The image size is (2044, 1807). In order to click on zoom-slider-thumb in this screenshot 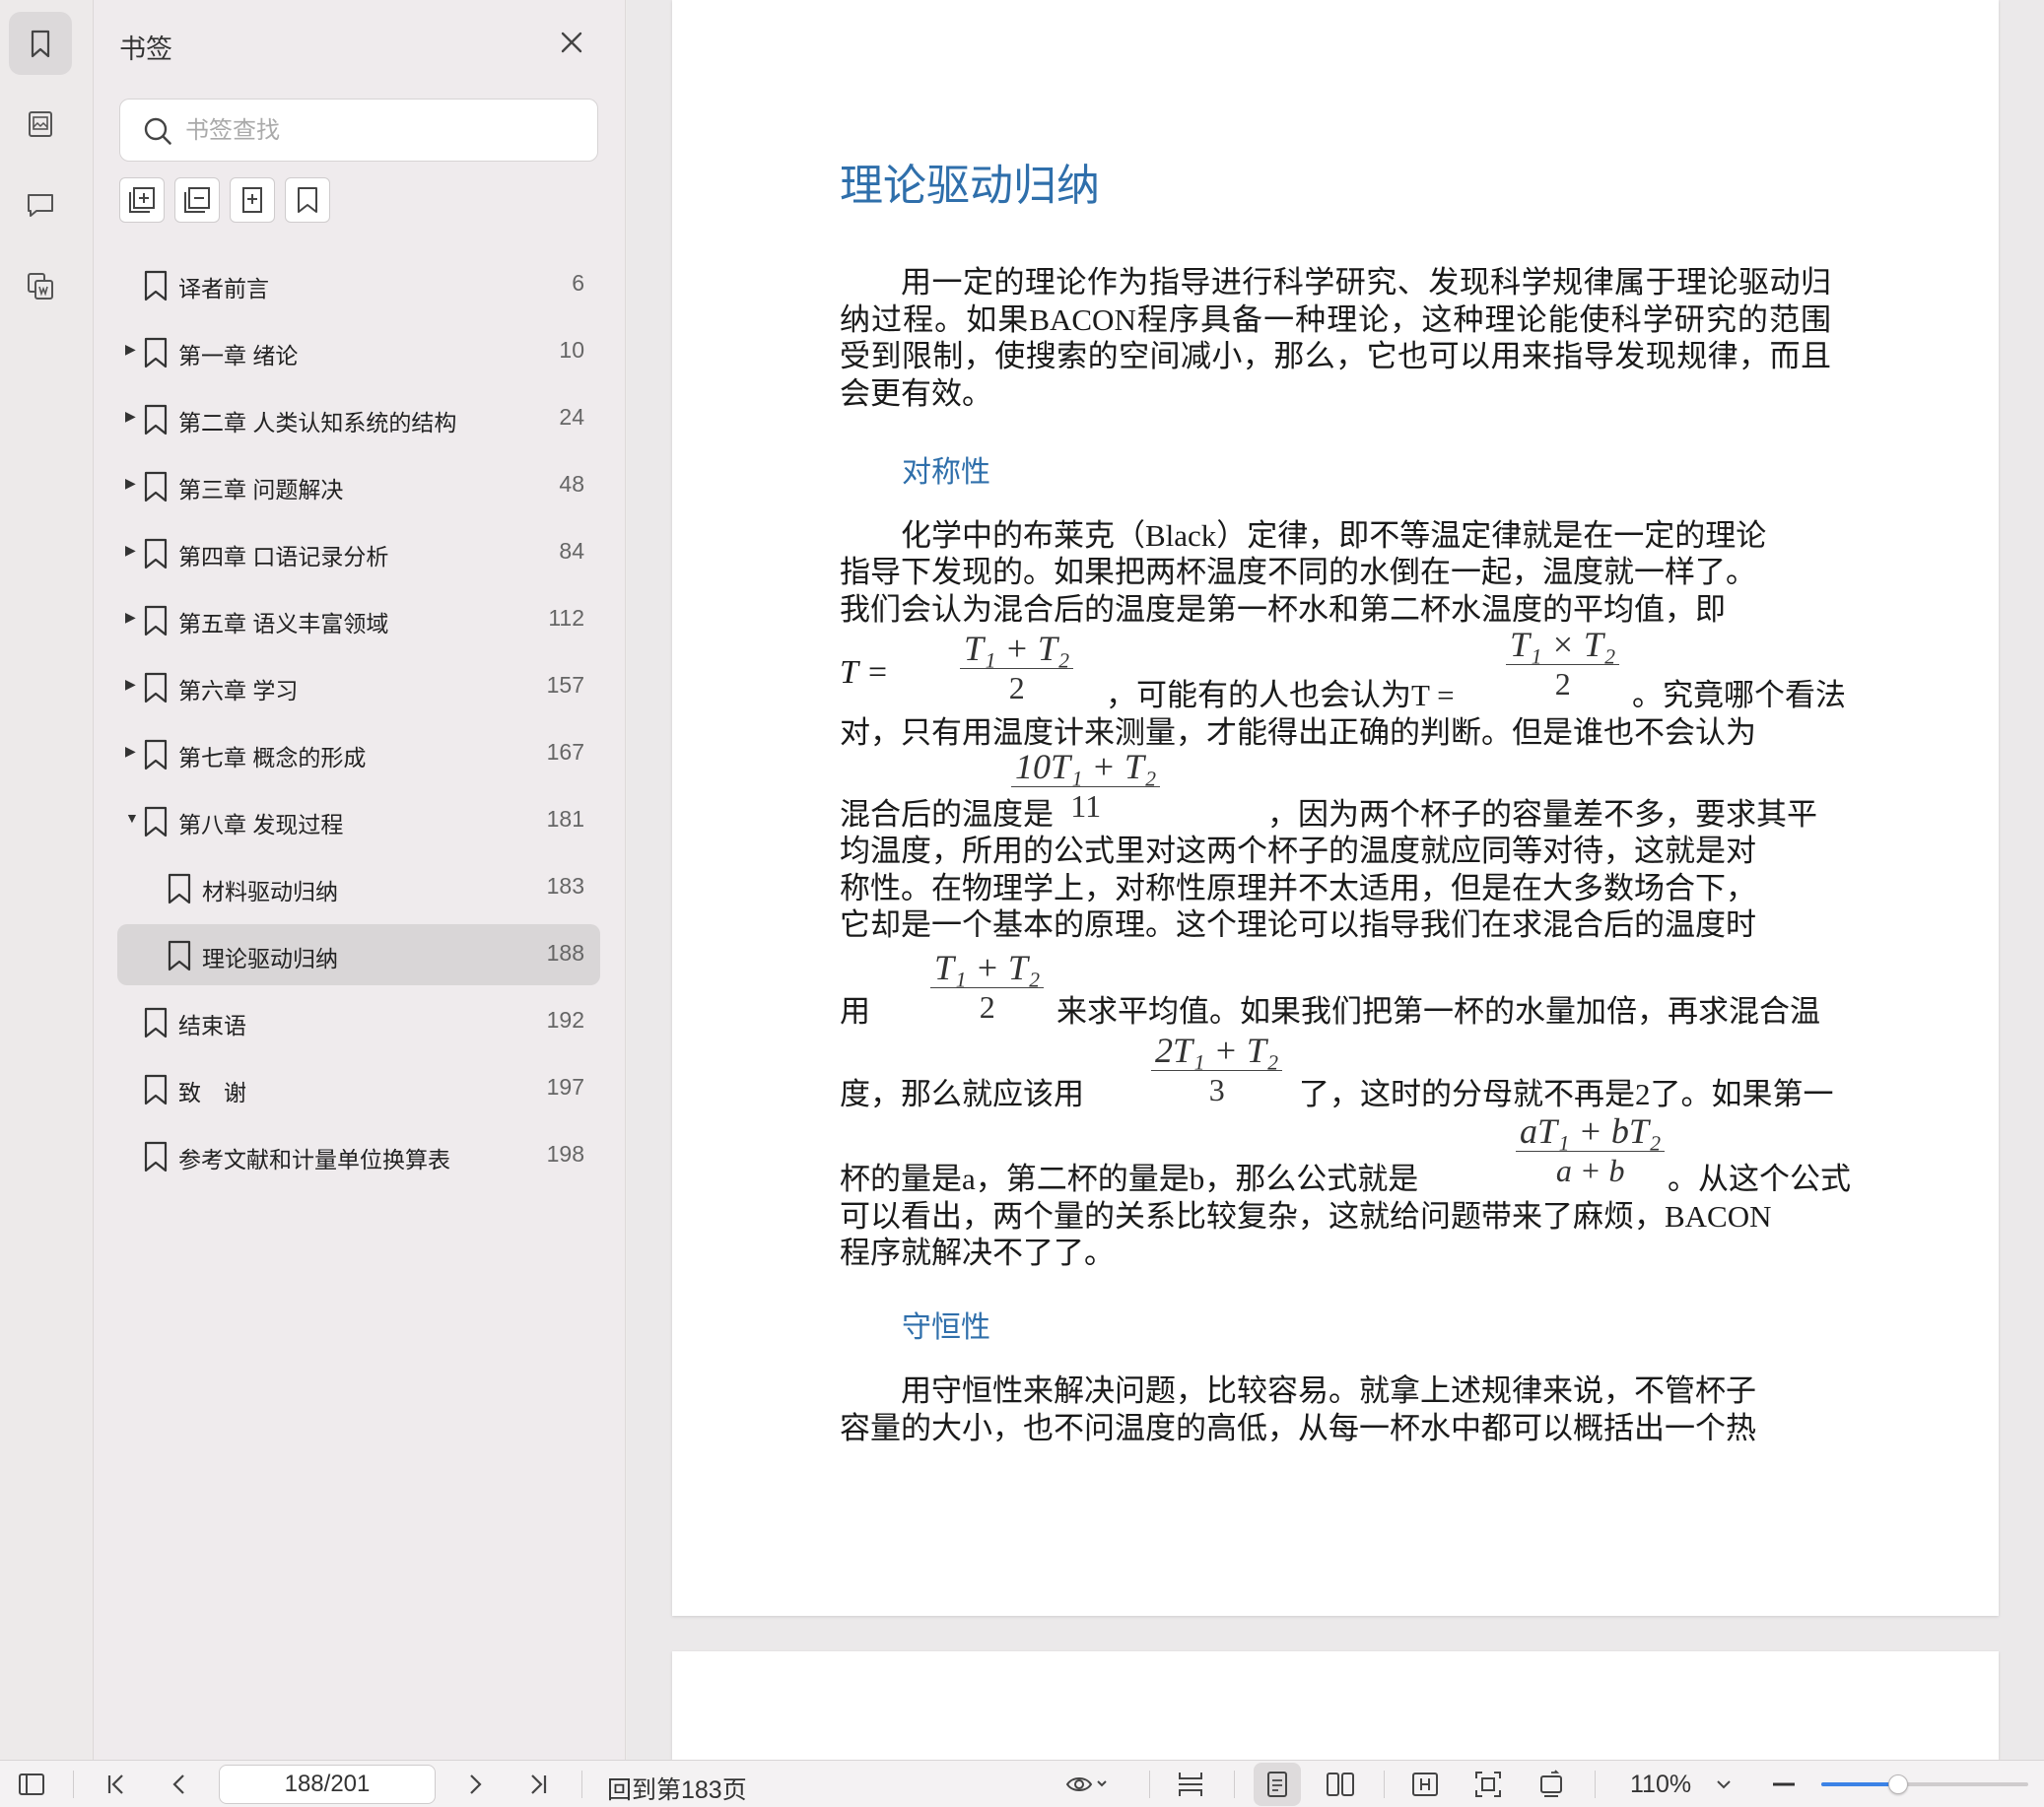, I will do `click(1897, 1784)`.